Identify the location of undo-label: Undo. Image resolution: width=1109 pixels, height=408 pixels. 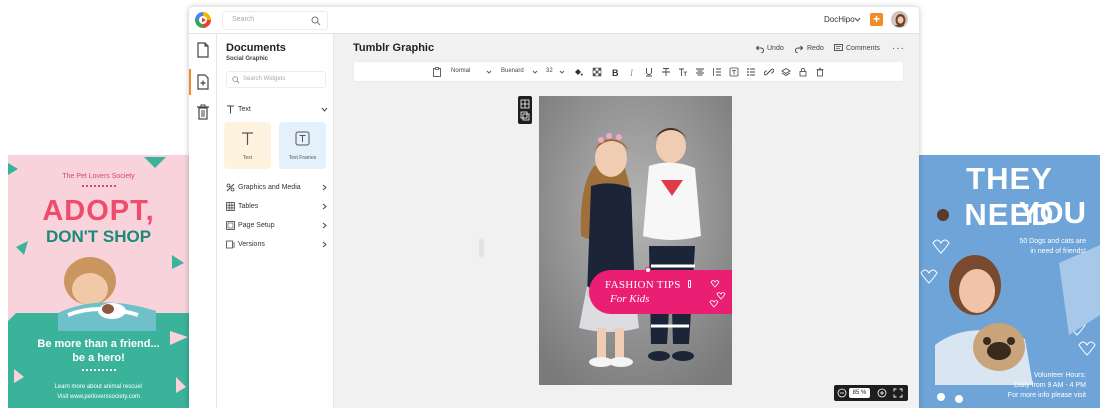
(775, 48).